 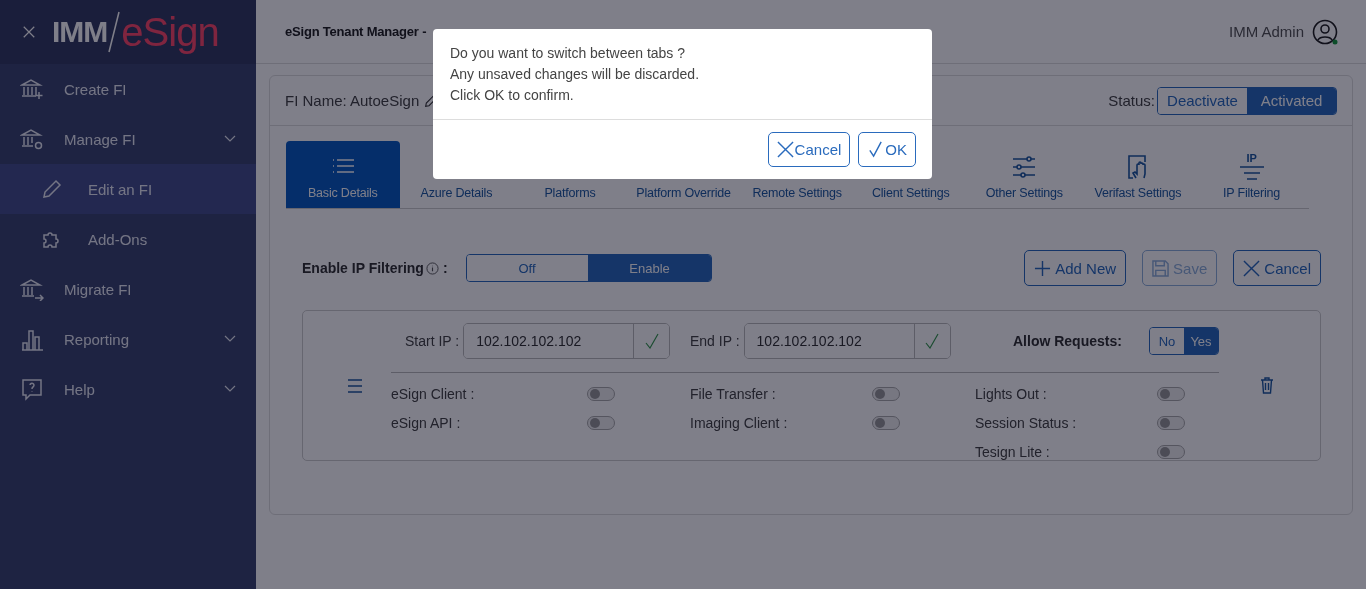 What do you see at coordinates (512, 95) in the screenshot?
I see `dialog-message: Click OK to confirm.` at bounding box center [512, 95].